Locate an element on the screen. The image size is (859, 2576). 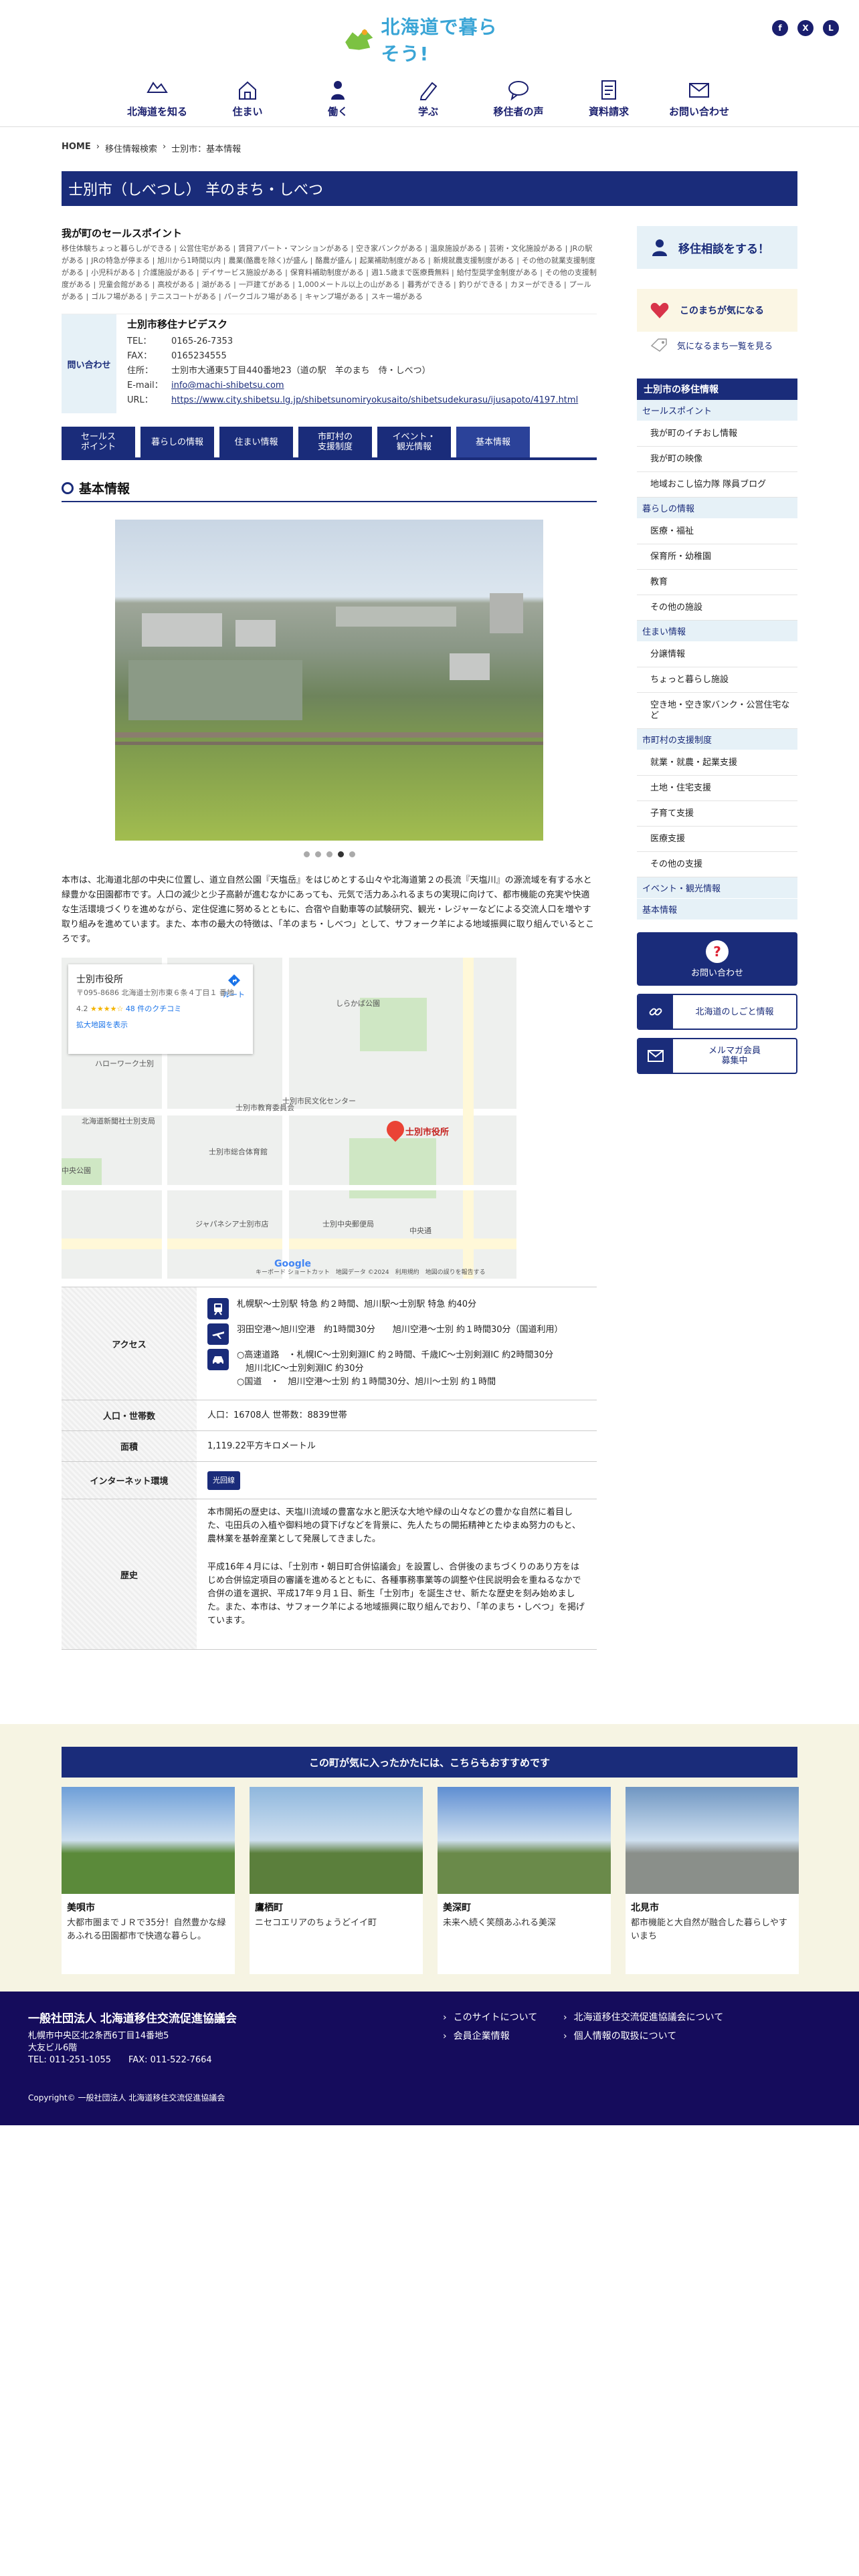
mailmag-label: メルマガ会員 募集中 is located at coordinates (735, 1056).